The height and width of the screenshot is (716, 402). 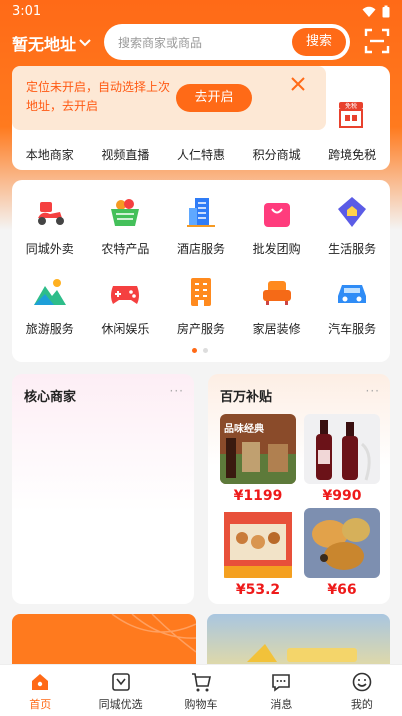 I want to click on bottom-tab-bar: 首页 同城优选 购物车 消息 我的, so click(x=201, y=690).